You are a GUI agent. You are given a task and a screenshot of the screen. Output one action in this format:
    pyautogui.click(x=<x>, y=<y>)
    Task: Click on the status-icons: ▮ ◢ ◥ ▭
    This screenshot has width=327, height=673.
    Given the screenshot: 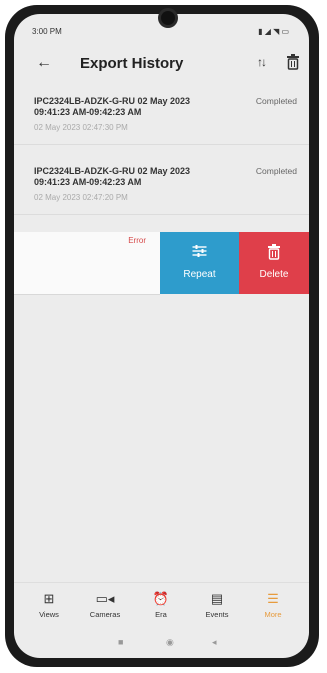 What is the action you would take?
    pyautogui.click(x=273, y=31)
    